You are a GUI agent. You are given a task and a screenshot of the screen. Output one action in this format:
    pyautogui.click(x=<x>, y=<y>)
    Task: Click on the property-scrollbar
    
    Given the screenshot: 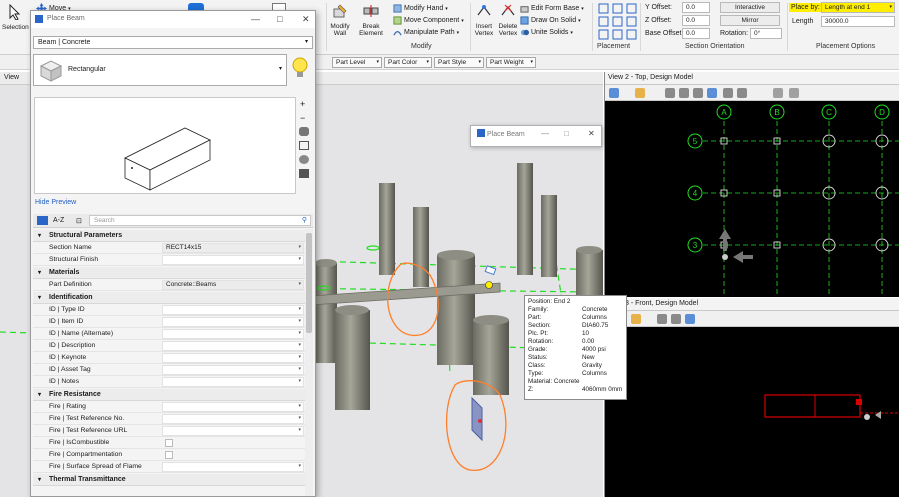 What is the action you would take?
    pyautogui.click(x=309, y=362)
    